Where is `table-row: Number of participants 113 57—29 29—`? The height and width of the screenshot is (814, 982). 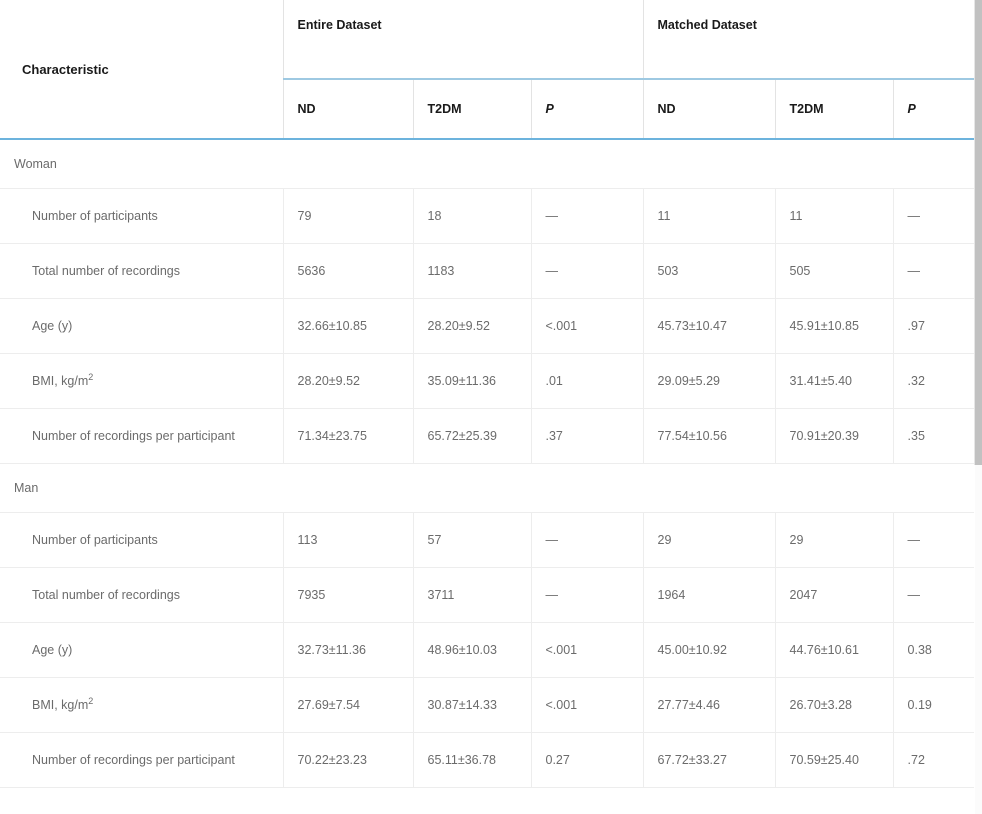 table-row: Number of participants 113 57—29 29— is located at coordinates (487, 540).